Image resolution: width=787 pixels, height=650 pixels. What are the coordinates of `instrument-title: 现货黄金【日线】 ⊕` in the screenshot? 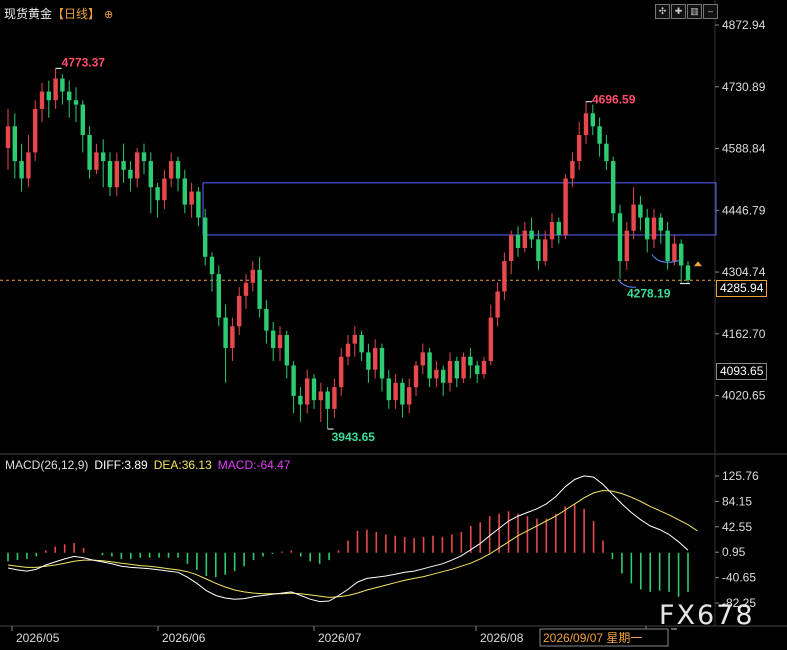 It's located at (58, 13).